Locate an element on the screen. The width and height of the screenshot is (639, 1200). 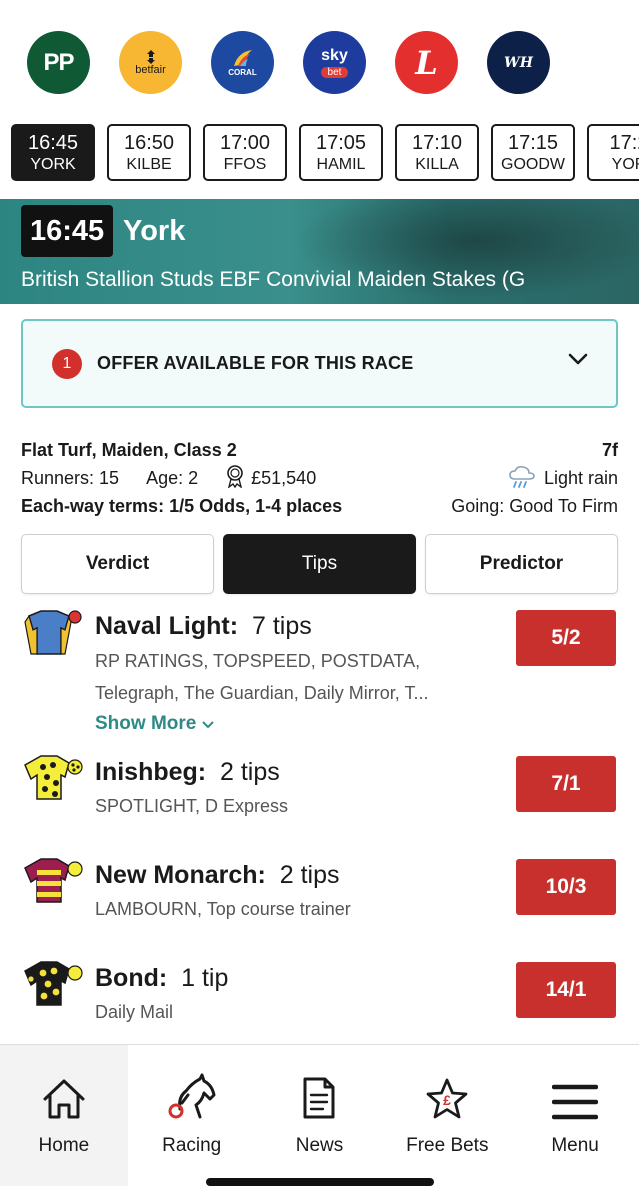
nav-racing: Racing is located at coordinates (192, 1115).